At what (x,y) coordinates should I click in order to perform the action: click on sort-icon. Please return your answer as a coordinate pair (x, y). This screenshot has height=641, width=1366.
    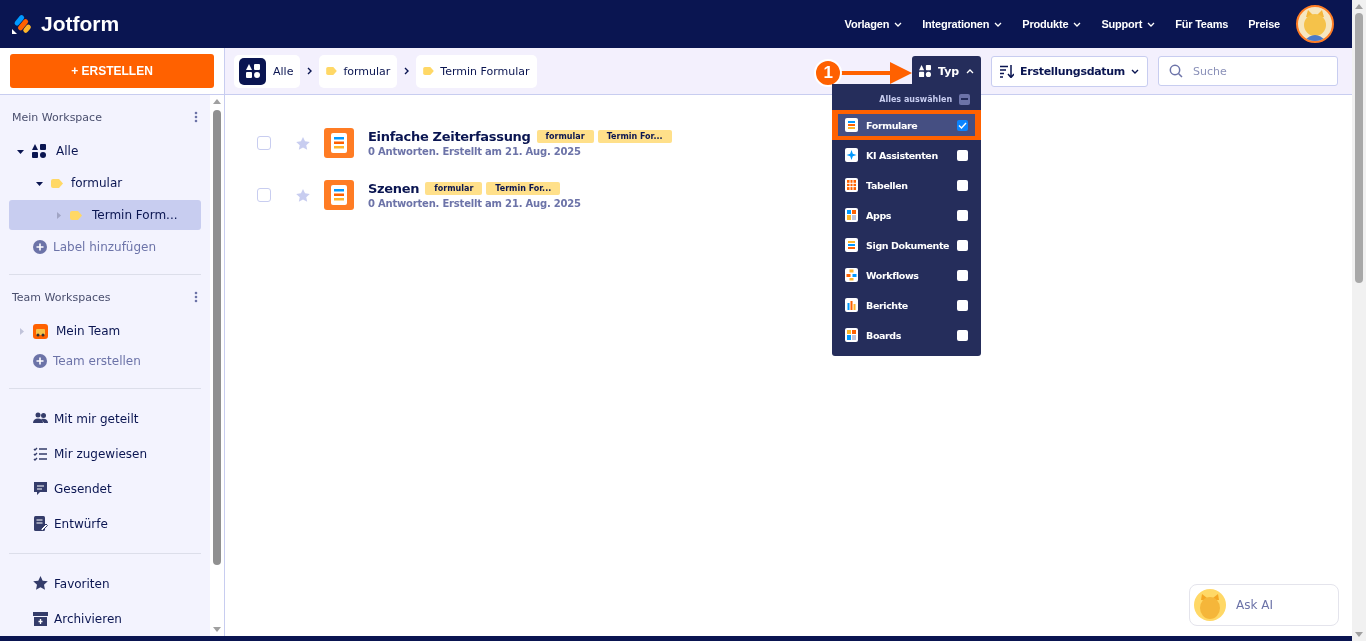
    Looking at the image, I should click on (1007, 71).